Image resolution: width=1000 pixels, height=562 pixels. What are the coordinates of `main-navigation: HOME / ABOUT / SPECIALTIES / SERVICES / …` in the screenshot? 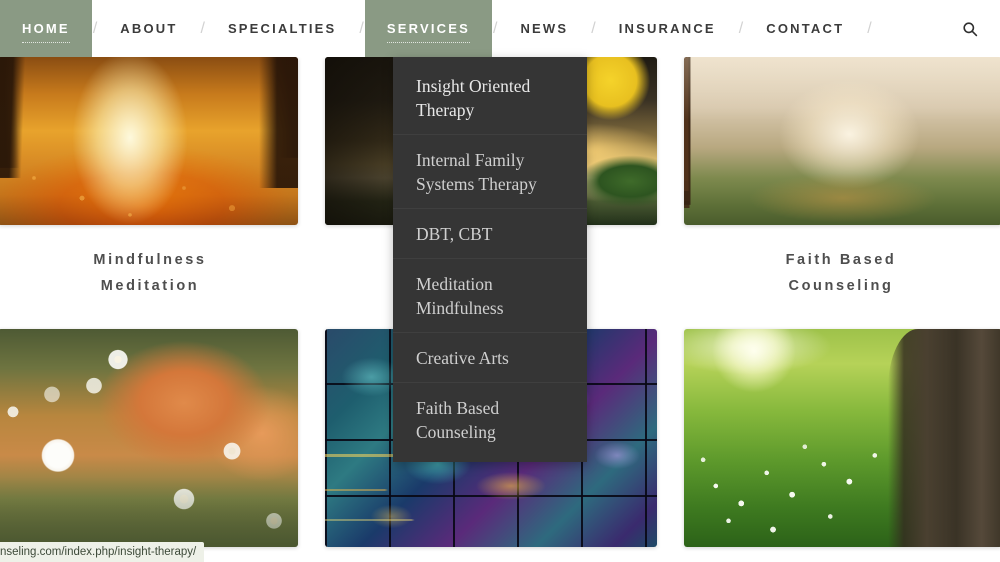 It's located at (436, 28).